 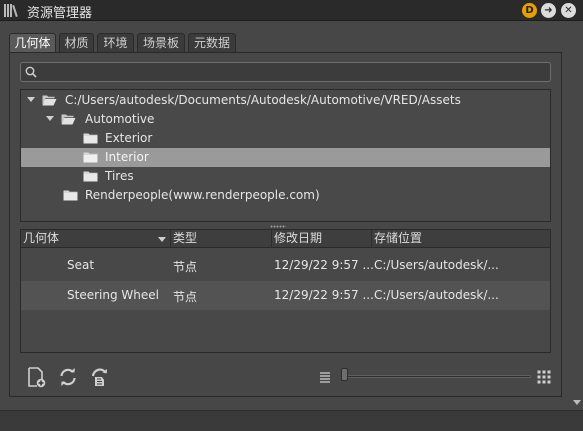 I want to click on tree-item-label: Tires, so click(x=119, y=176).